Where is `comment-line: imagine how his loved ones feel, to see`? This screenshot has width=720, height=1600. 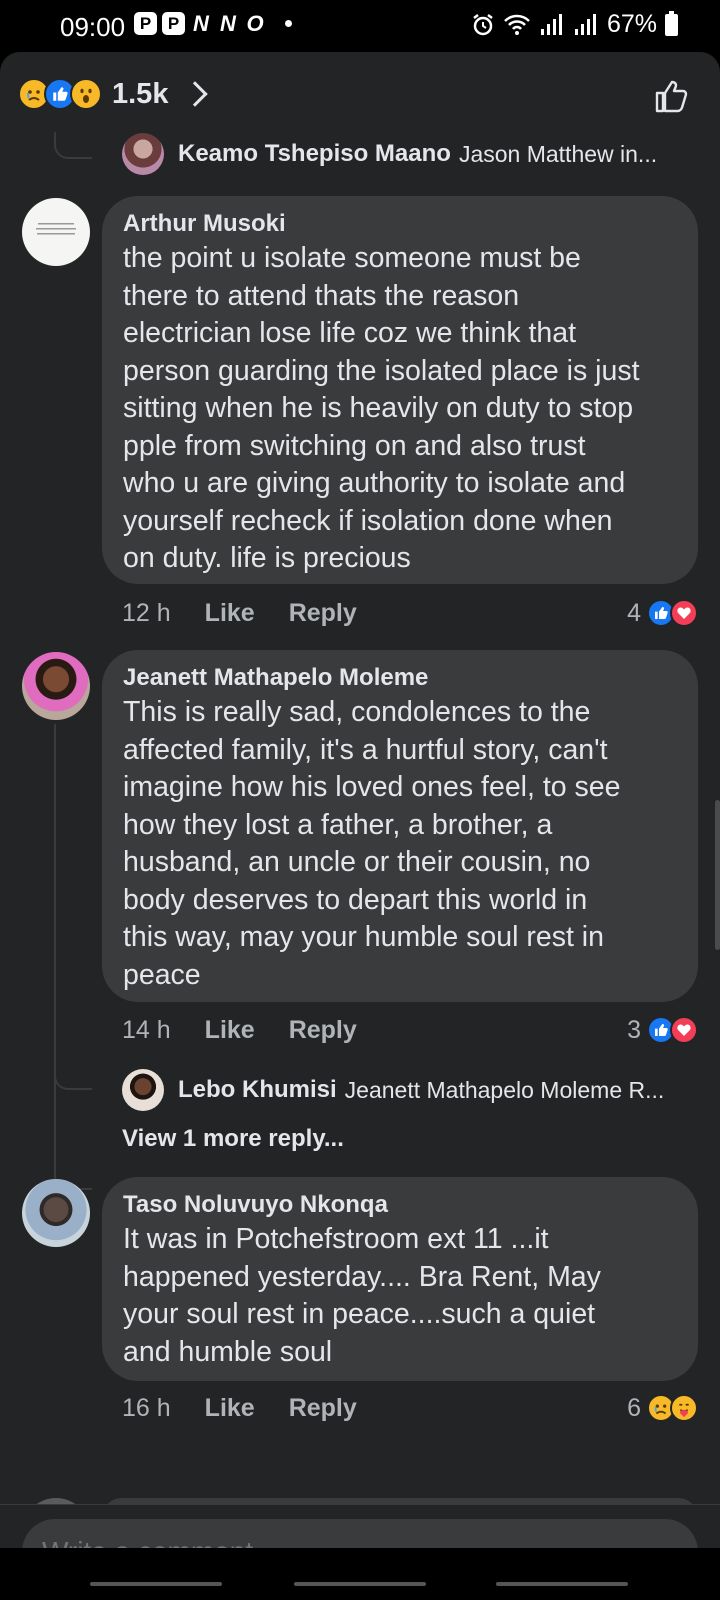
comment-line: imagine how his loved ones feel, to see is located at coordinates (372, 787).